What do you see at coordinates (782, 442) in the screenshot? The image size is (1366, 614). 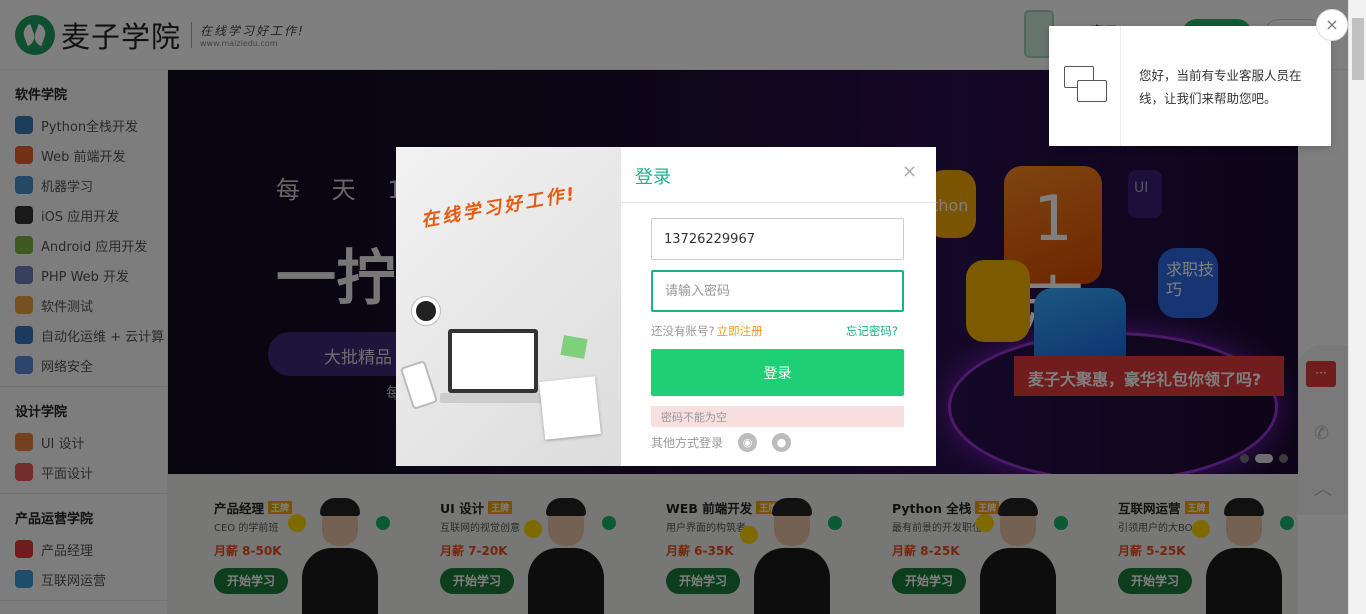 I see `wechat-icon: ●` at bounding box center [782, 442].